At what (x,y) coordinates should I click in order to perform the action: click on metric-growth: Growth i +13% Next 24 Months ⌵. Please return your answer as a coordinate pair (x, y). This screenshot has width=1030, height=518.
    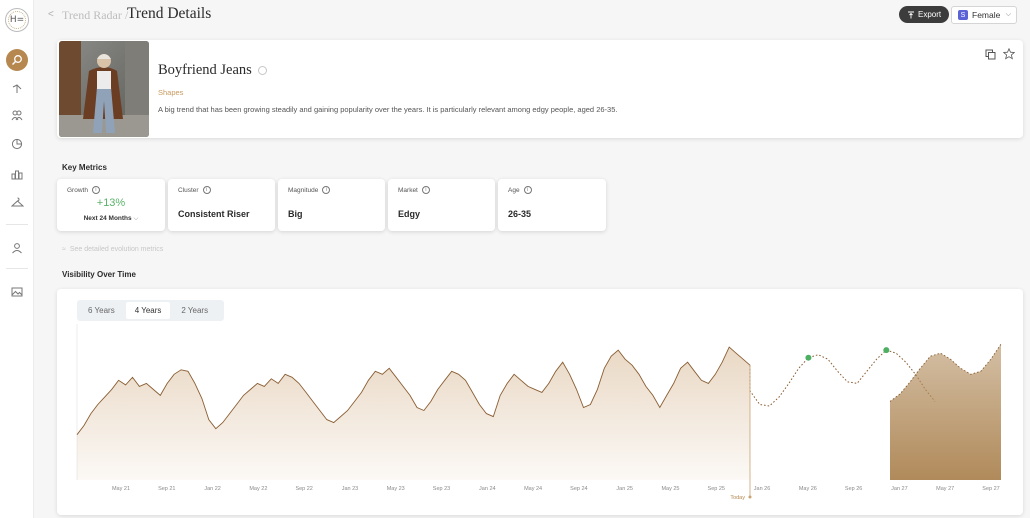
    Looking at the image, I should click on (111, 205).